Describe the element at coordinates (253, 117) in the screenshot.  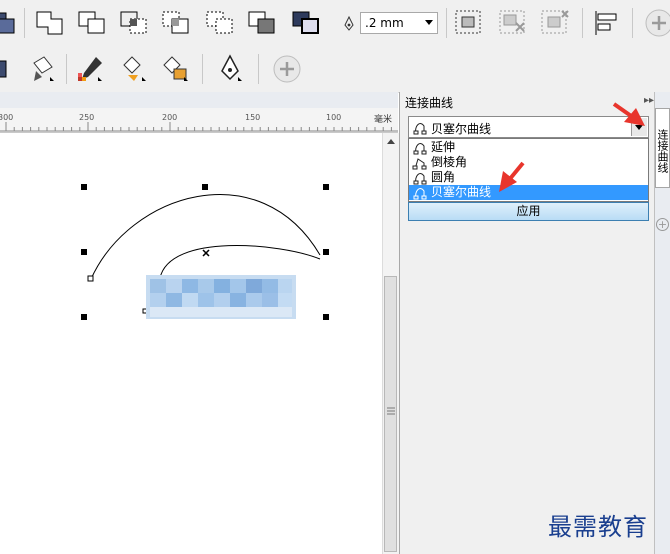
I see `ruler-tick-label: 150` at that location.